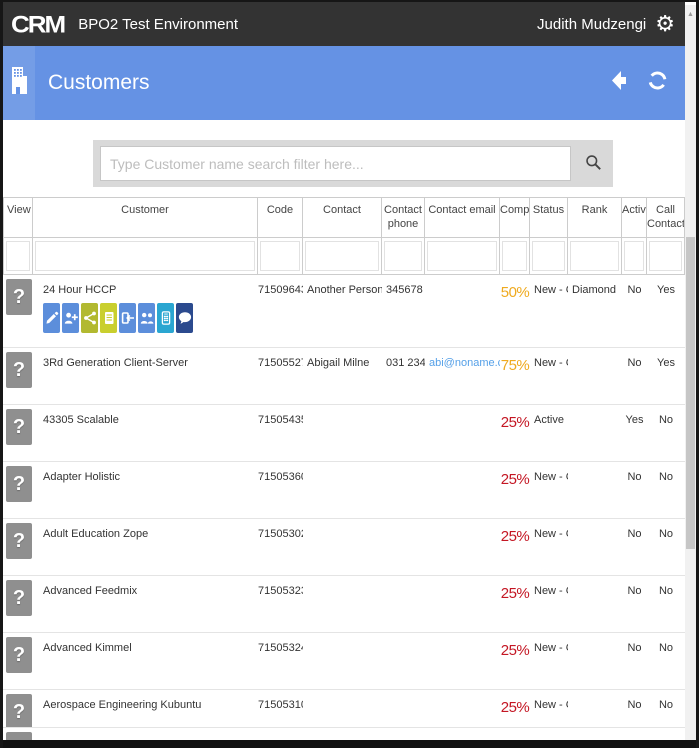 The height and width of the screenshot is (748, 699). What do you see at coordinates (515, 708) in the screenshot?
I see `cell-complete: 25%` at bounding box center [515, 708].